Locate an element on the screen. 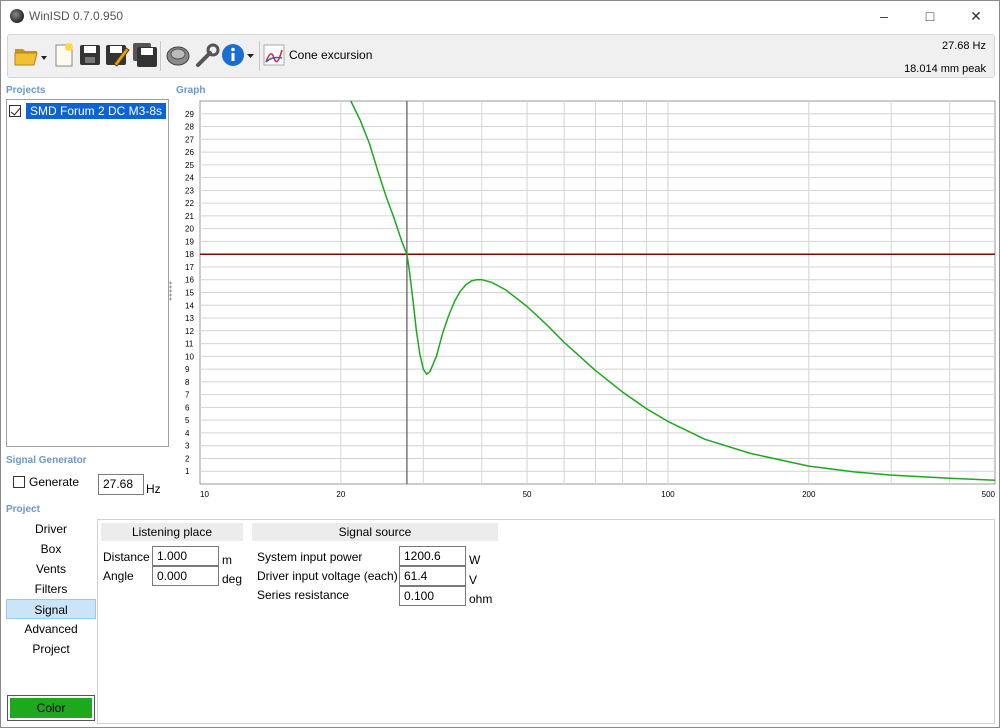  driver-input-voltage-unit: V is located at coordinates (473, 580).